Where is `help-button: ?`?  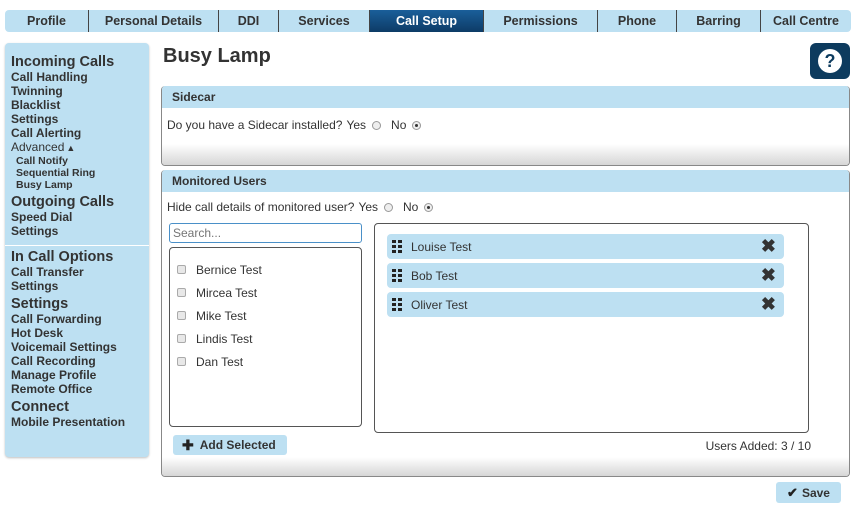
help-button: ? is located at coordinates (830, 61).